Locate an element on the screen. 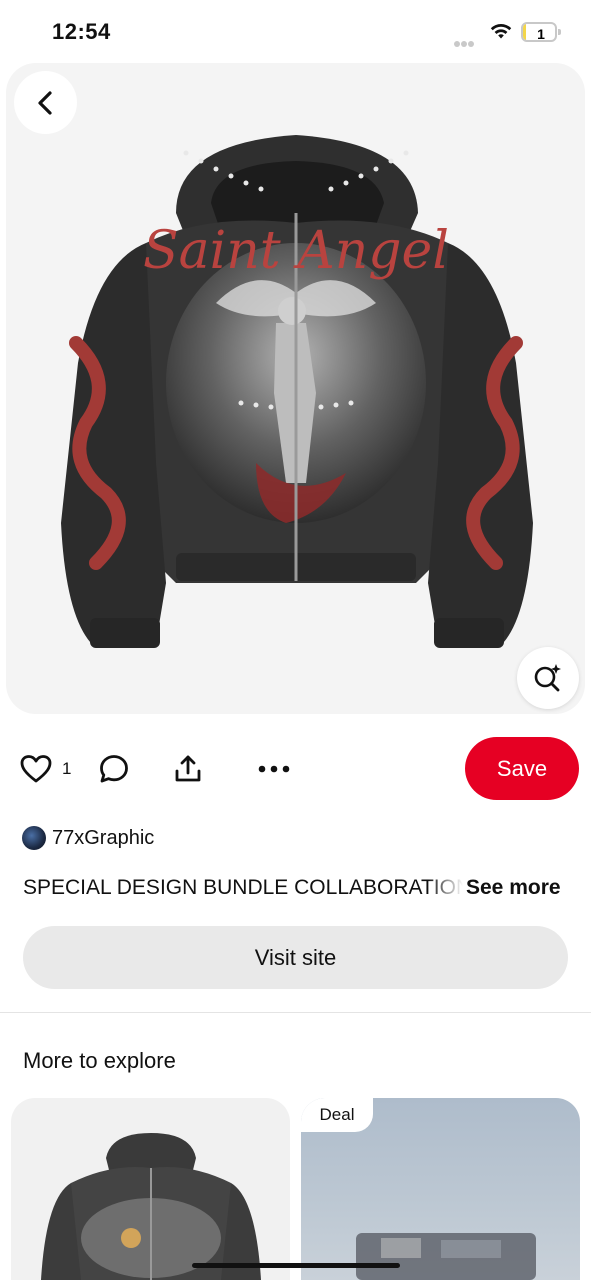 The image size is (591, 1280). deal-badge: Deal is located at coordinates (337, 1115).